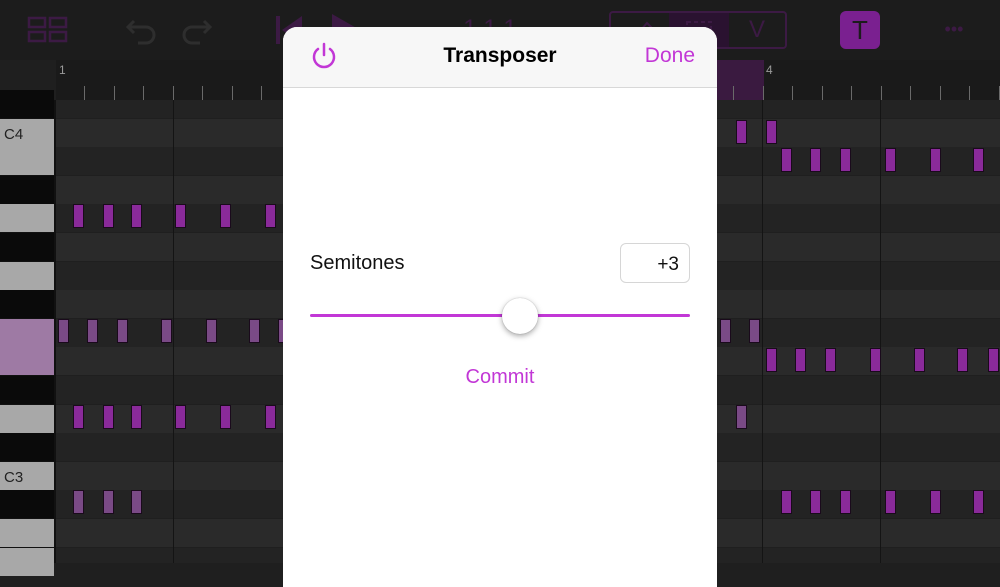 This screenshot has width=1000, height=587. I want to click on done-button: Done, so click(670, 56).